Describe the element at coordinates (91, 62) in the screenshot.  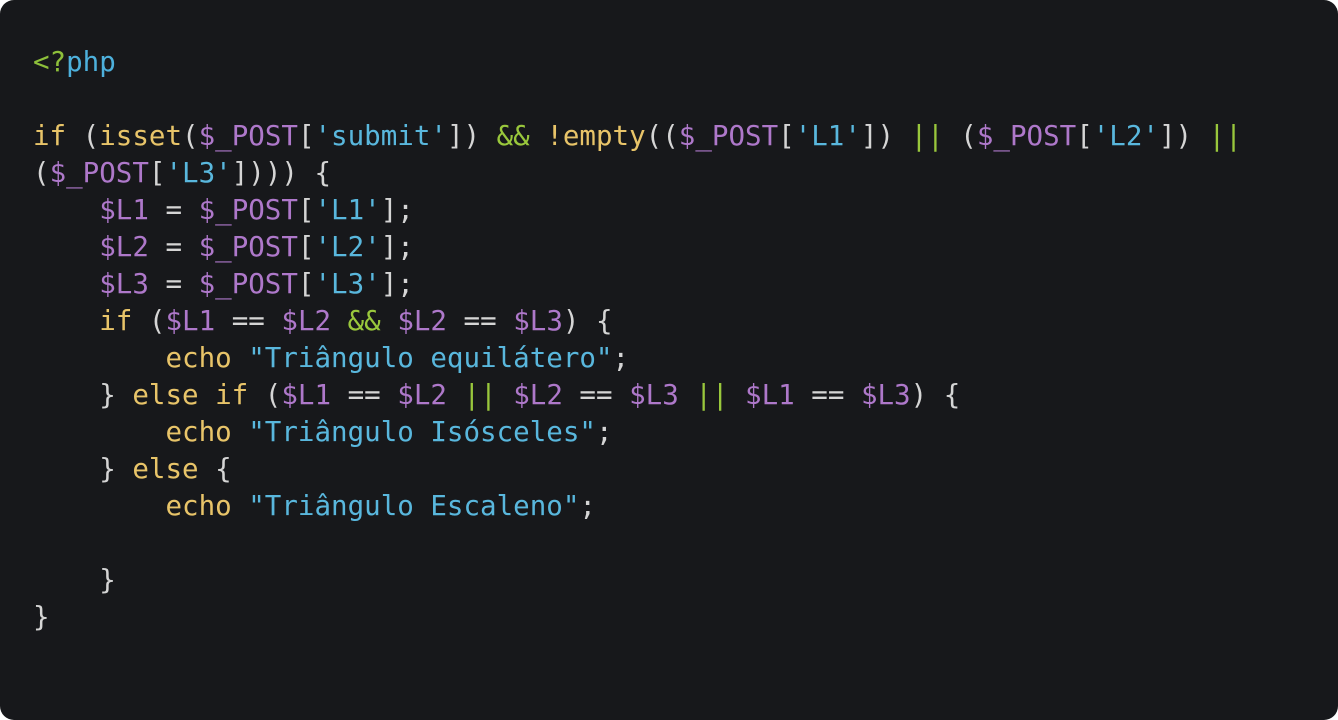
I see `code-token-php-tag-name: php` at that location.